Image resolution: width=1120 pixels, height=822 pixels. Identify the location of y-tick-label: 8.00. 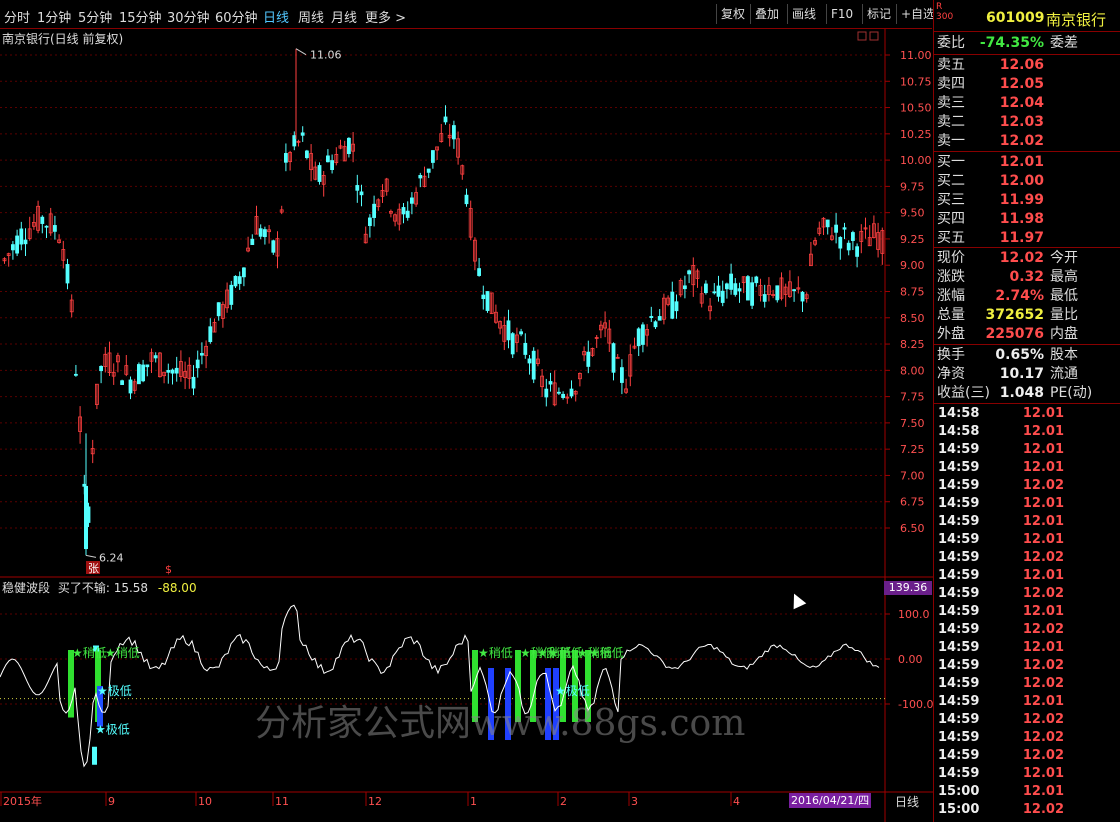
(912, 370).